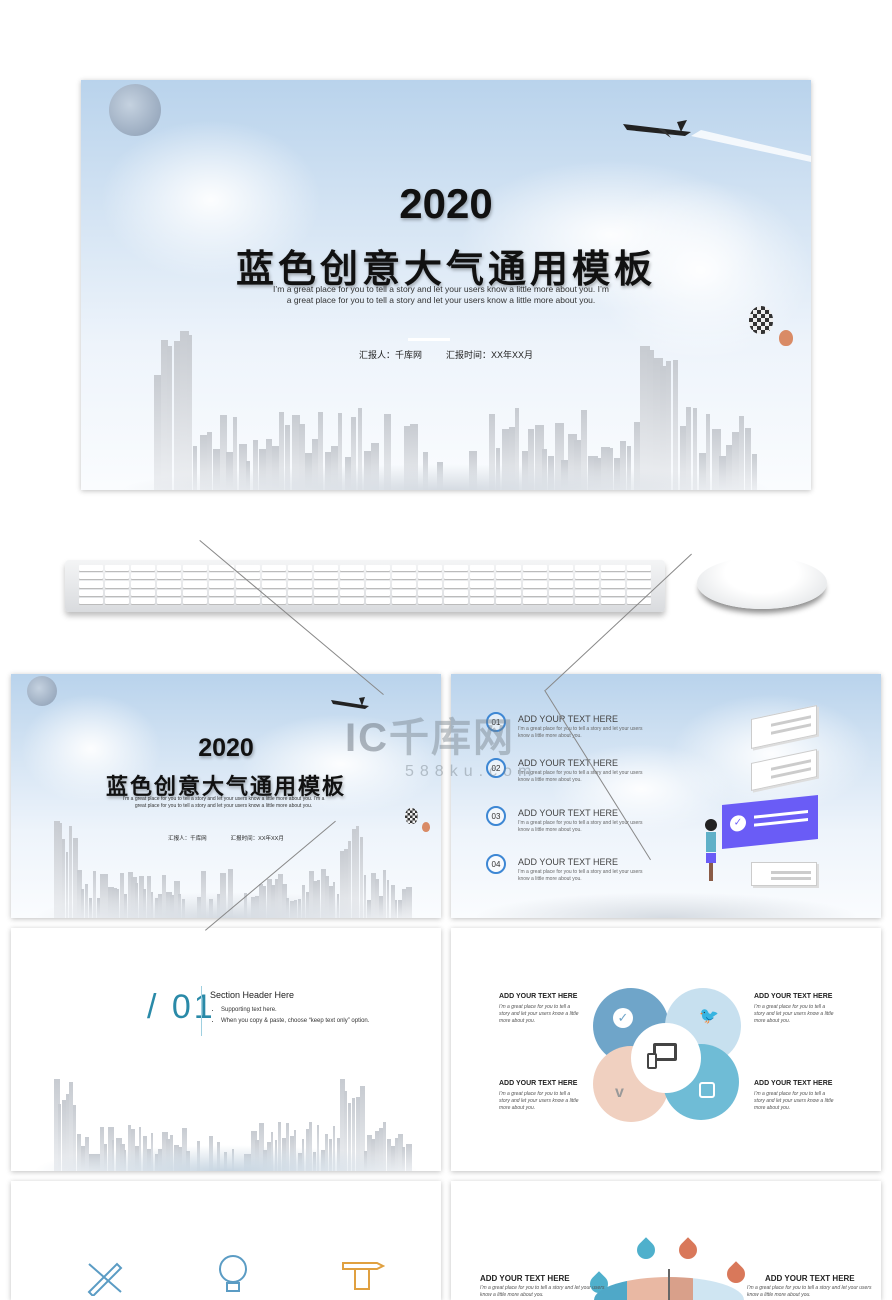  What do you see at coordinates (711, 851) in the screenshot?
I see `person-illustration` at bounding box center [711, 851].